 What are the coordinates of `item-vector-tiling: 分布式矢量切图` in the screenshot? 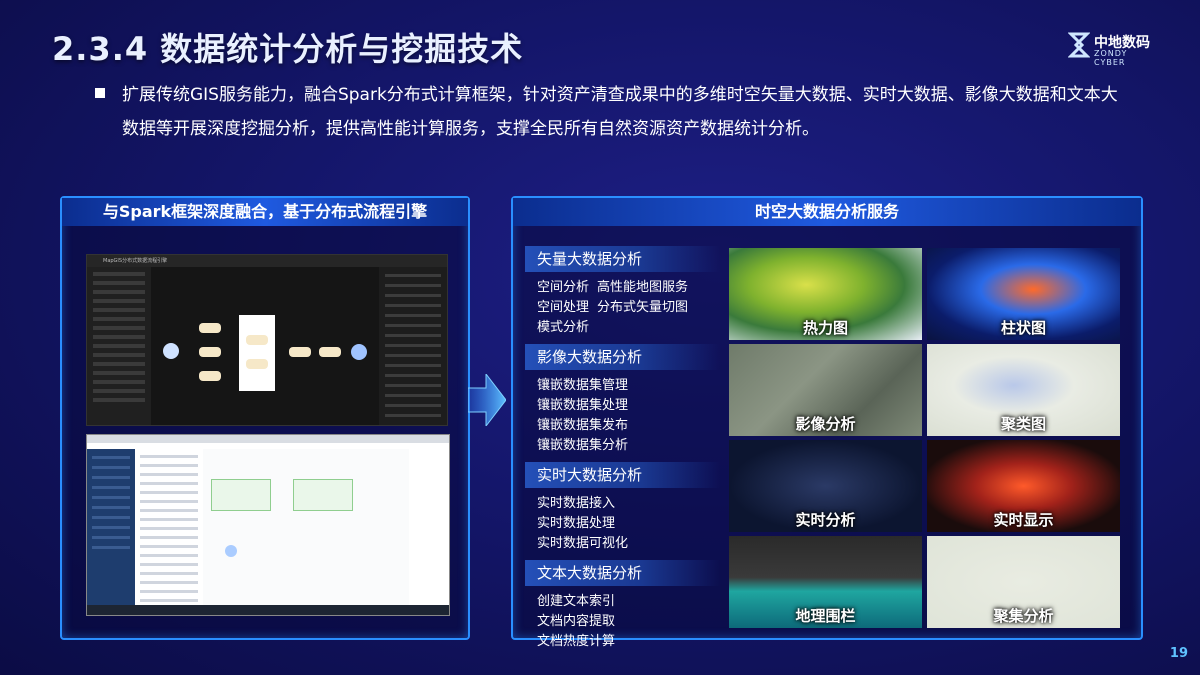 It's located at (643, 307).